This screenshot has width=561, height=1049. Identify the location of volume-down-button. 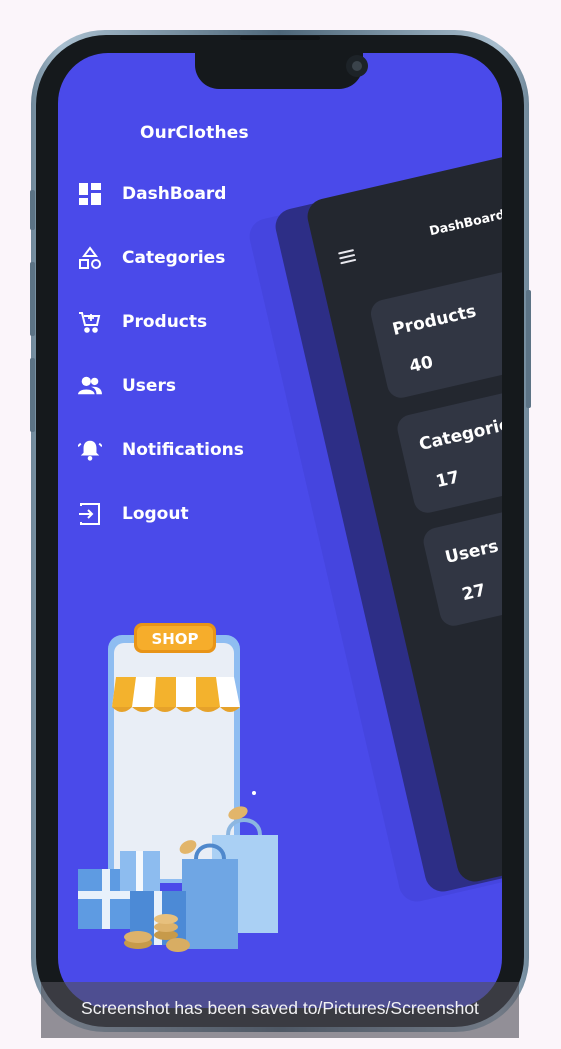
(32, 395).